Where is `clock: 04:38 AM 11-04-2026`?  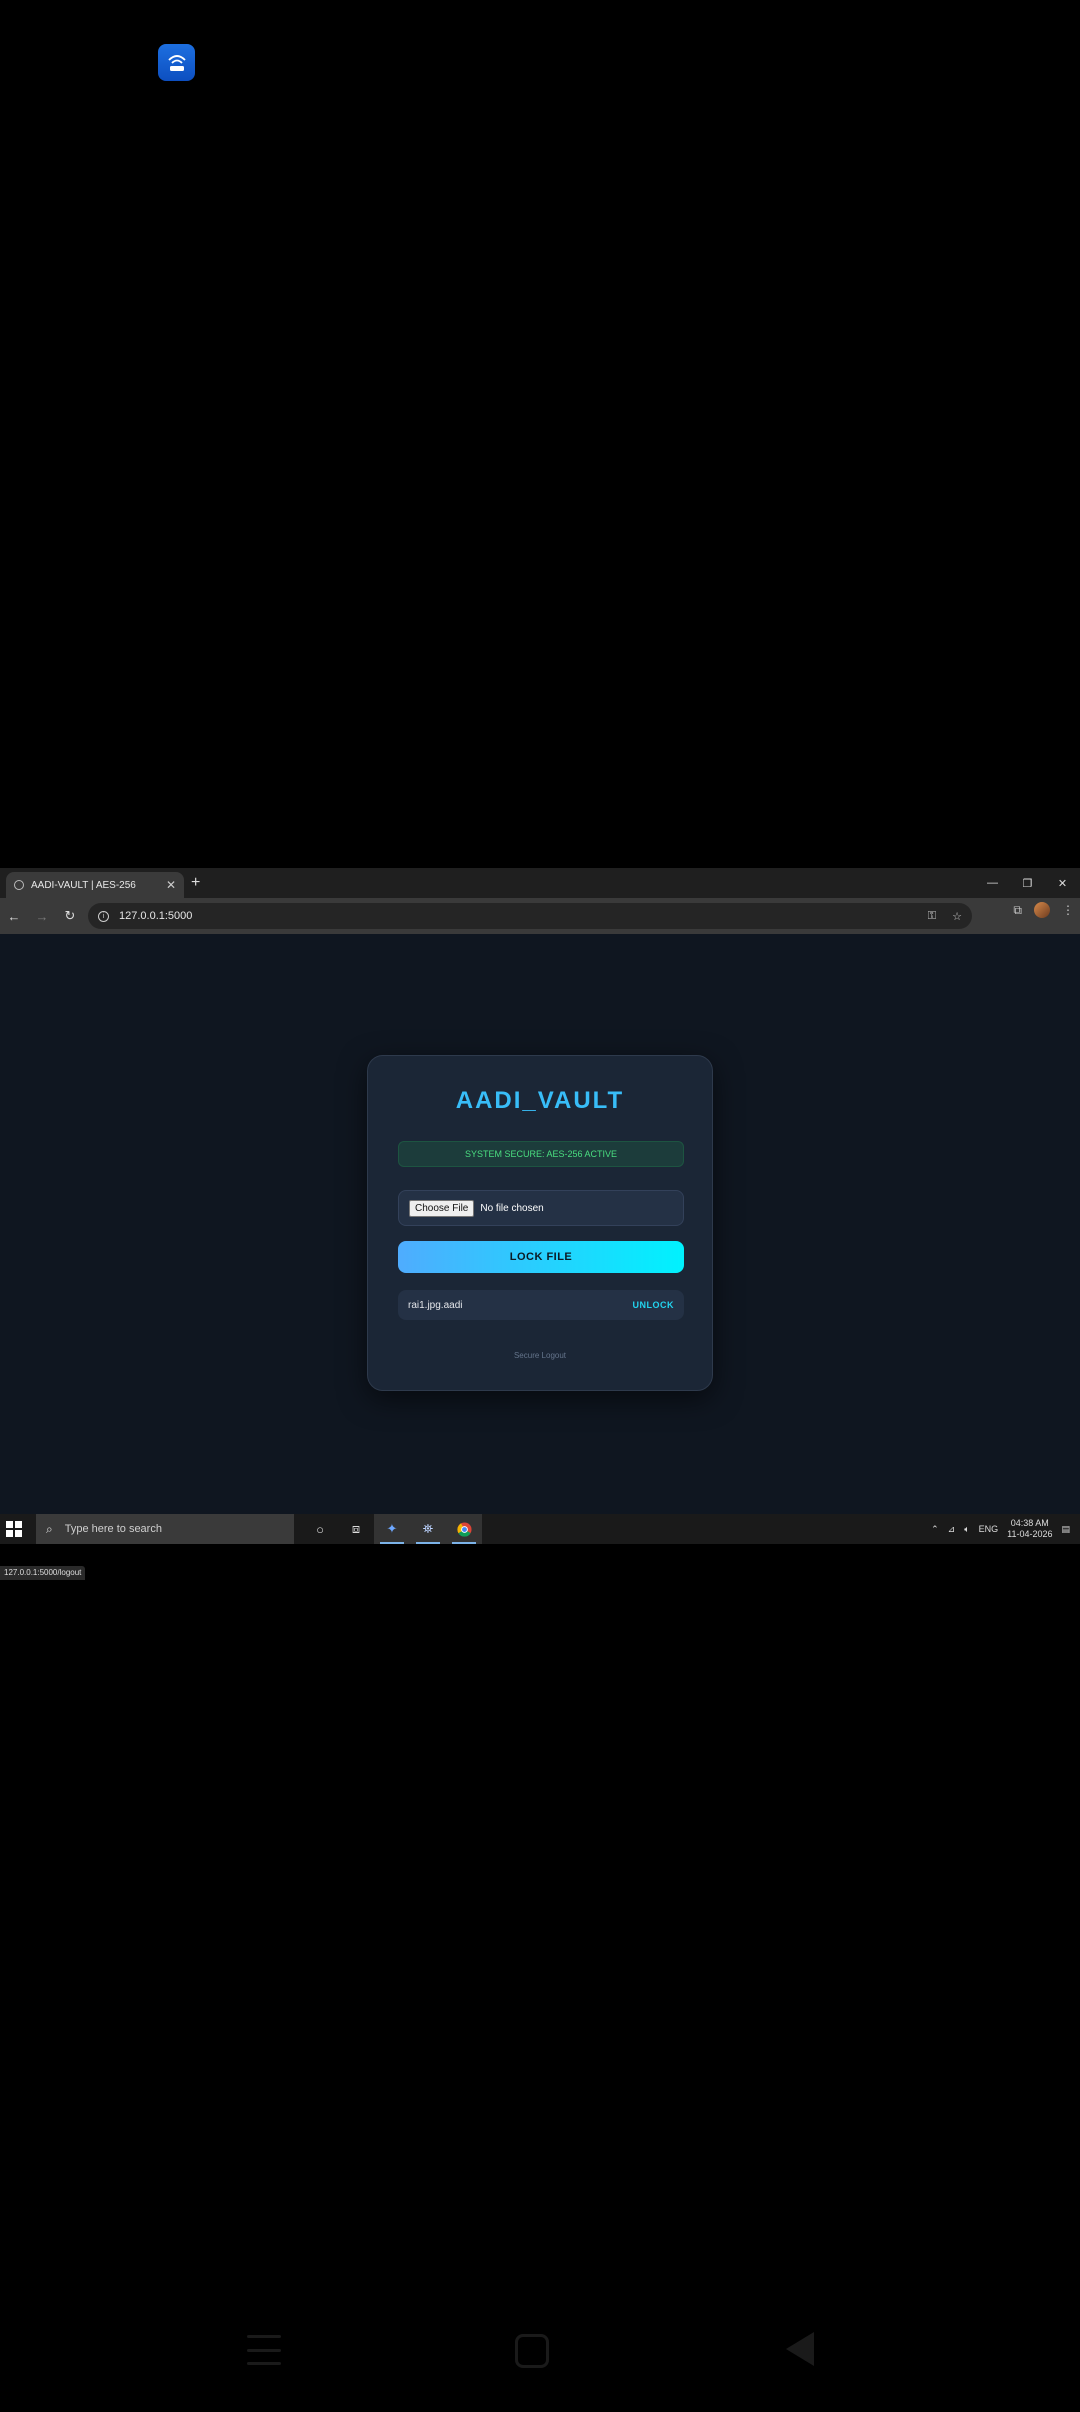 clock: 04:38 AM 11-04-2026 is located at coordinates (1029, 1529).